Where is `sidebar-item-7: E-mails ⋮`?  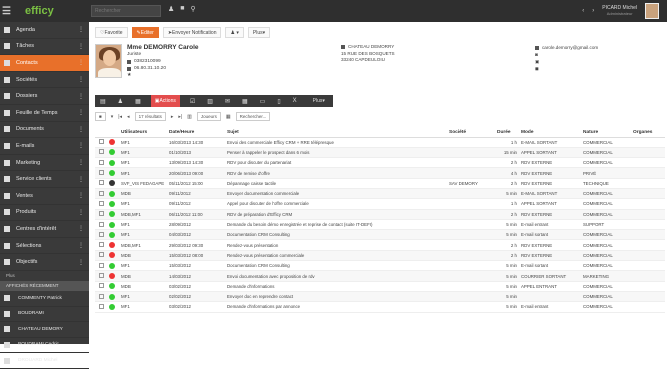
sidebar-item-7: E-mails ⋮ is located at coordinates (44, 146).